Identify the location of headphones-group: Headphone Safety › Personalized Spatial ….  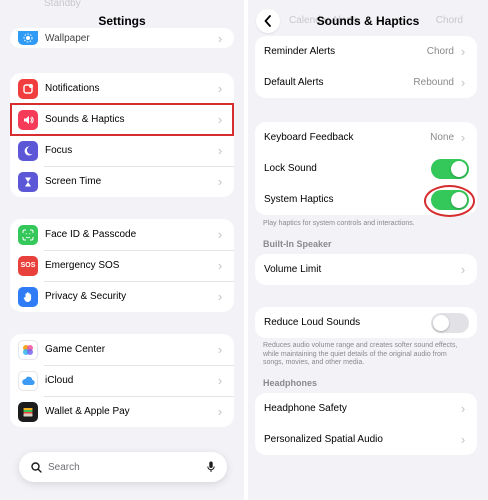
(366, 424).